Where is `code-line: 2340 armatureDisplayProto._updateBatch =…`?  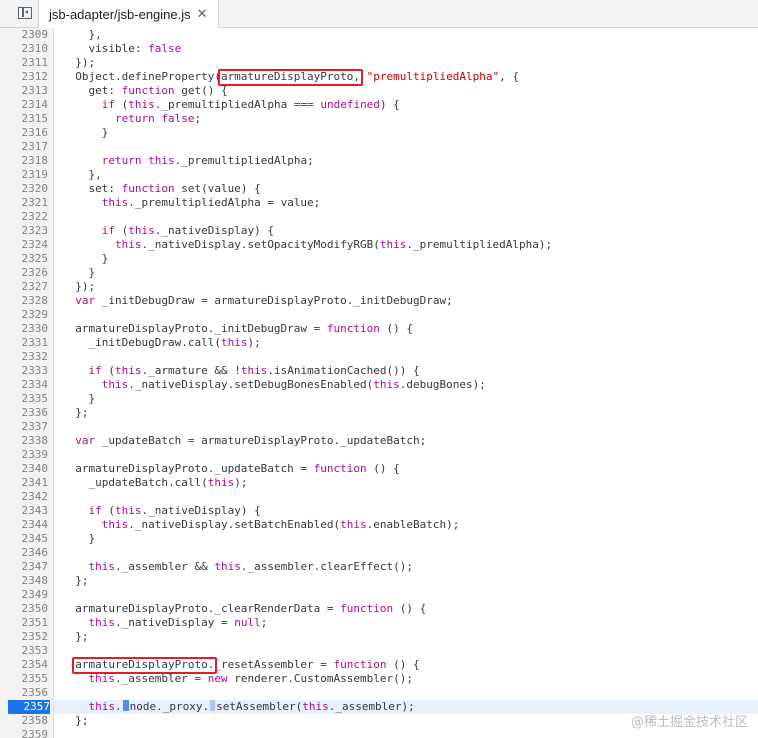 code-line: 2340 armatureDisplayProto._updateBatch =… is located at coordinates (379, 469).